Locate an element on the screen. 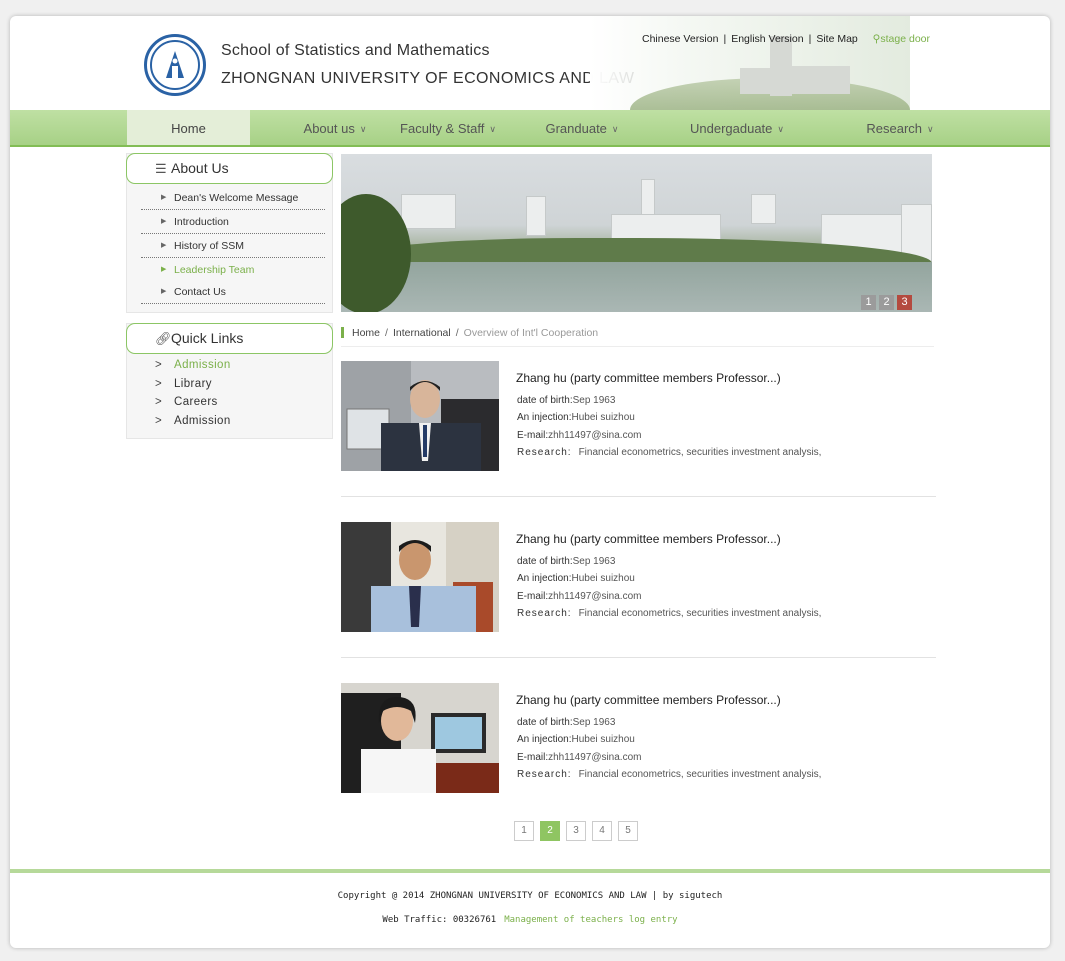  link-icon: 🔗︎ is located at coordinates (163, 338).